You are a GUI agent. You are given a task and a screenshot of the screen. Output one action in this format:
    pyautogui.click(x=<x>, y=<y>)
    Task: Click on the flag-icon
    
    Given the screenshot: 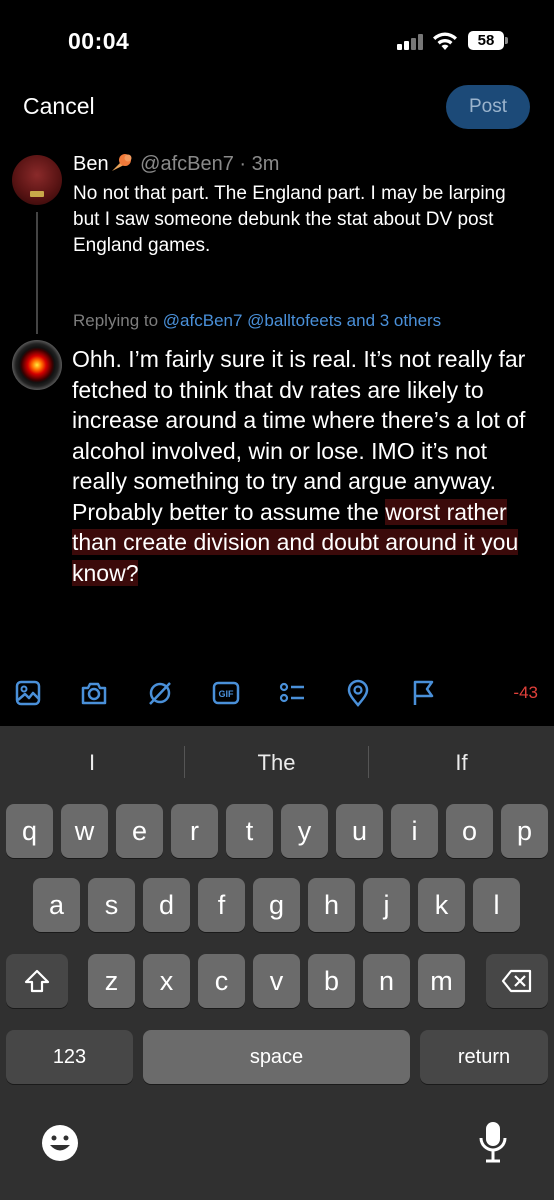 What is the action you would take?
    pyautogui.click(x=423, y=692)
    